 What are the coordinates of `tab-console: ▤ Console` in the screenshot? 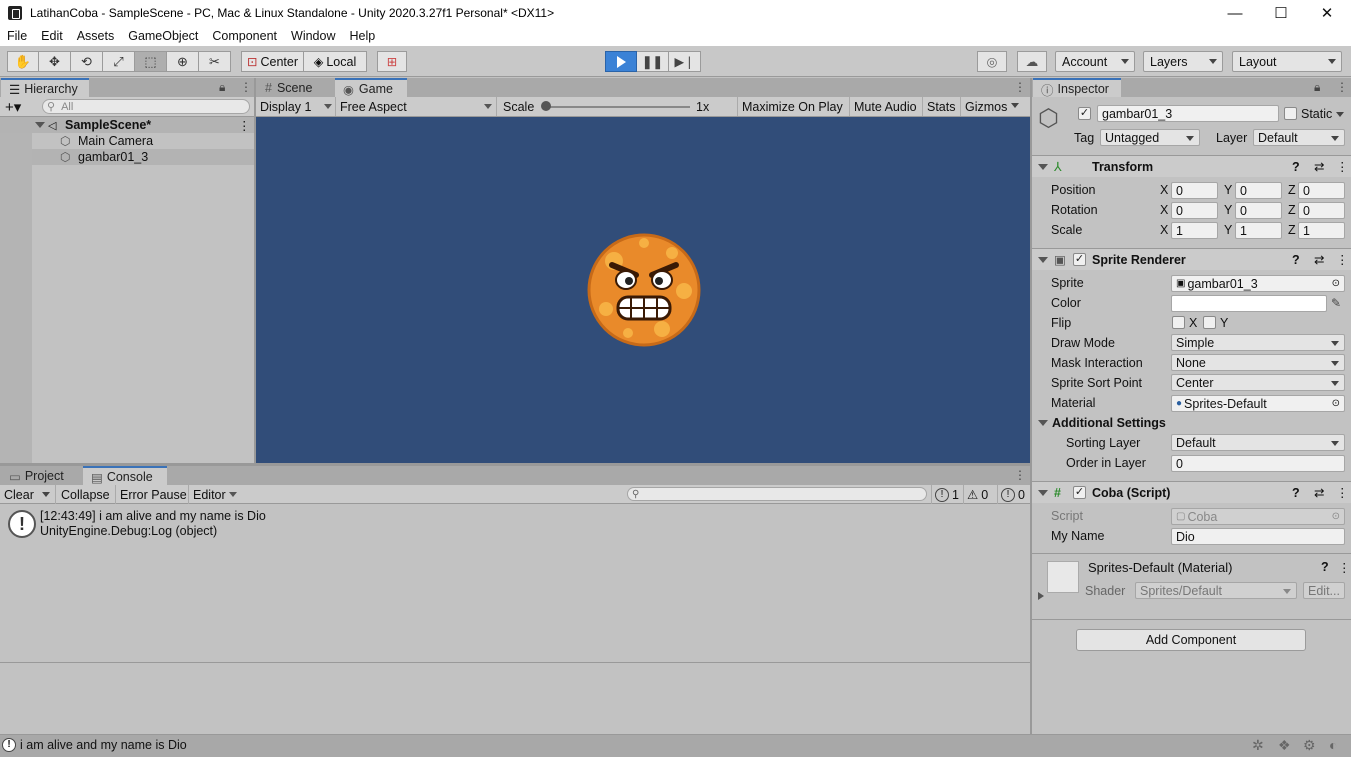 It's located at (125, 476).